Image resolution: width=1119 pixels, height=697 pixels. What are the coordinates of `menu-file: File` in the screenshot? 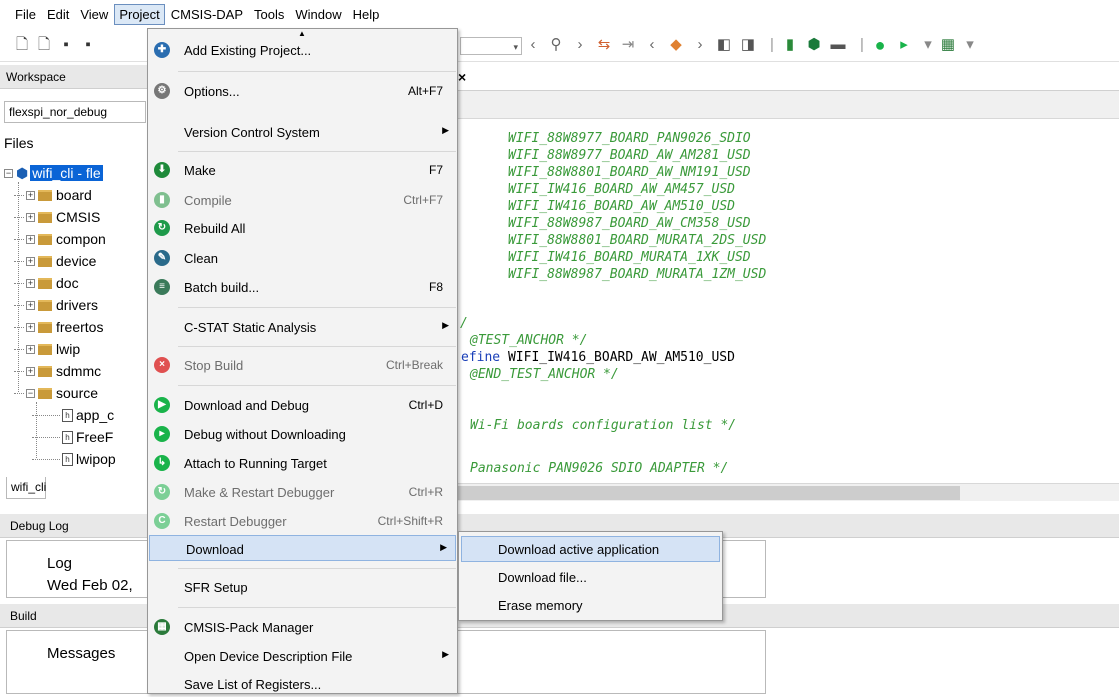 It's located at (25, 14).